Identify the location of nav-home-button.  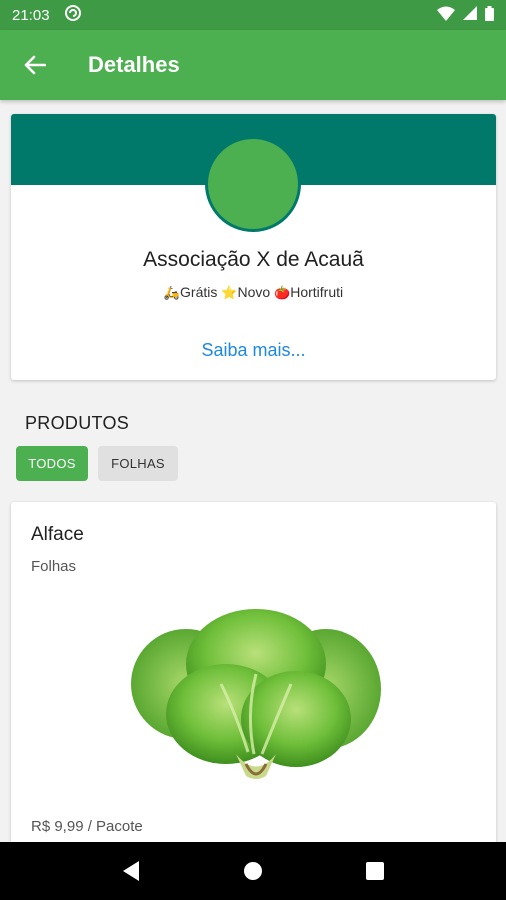
(253, 871).